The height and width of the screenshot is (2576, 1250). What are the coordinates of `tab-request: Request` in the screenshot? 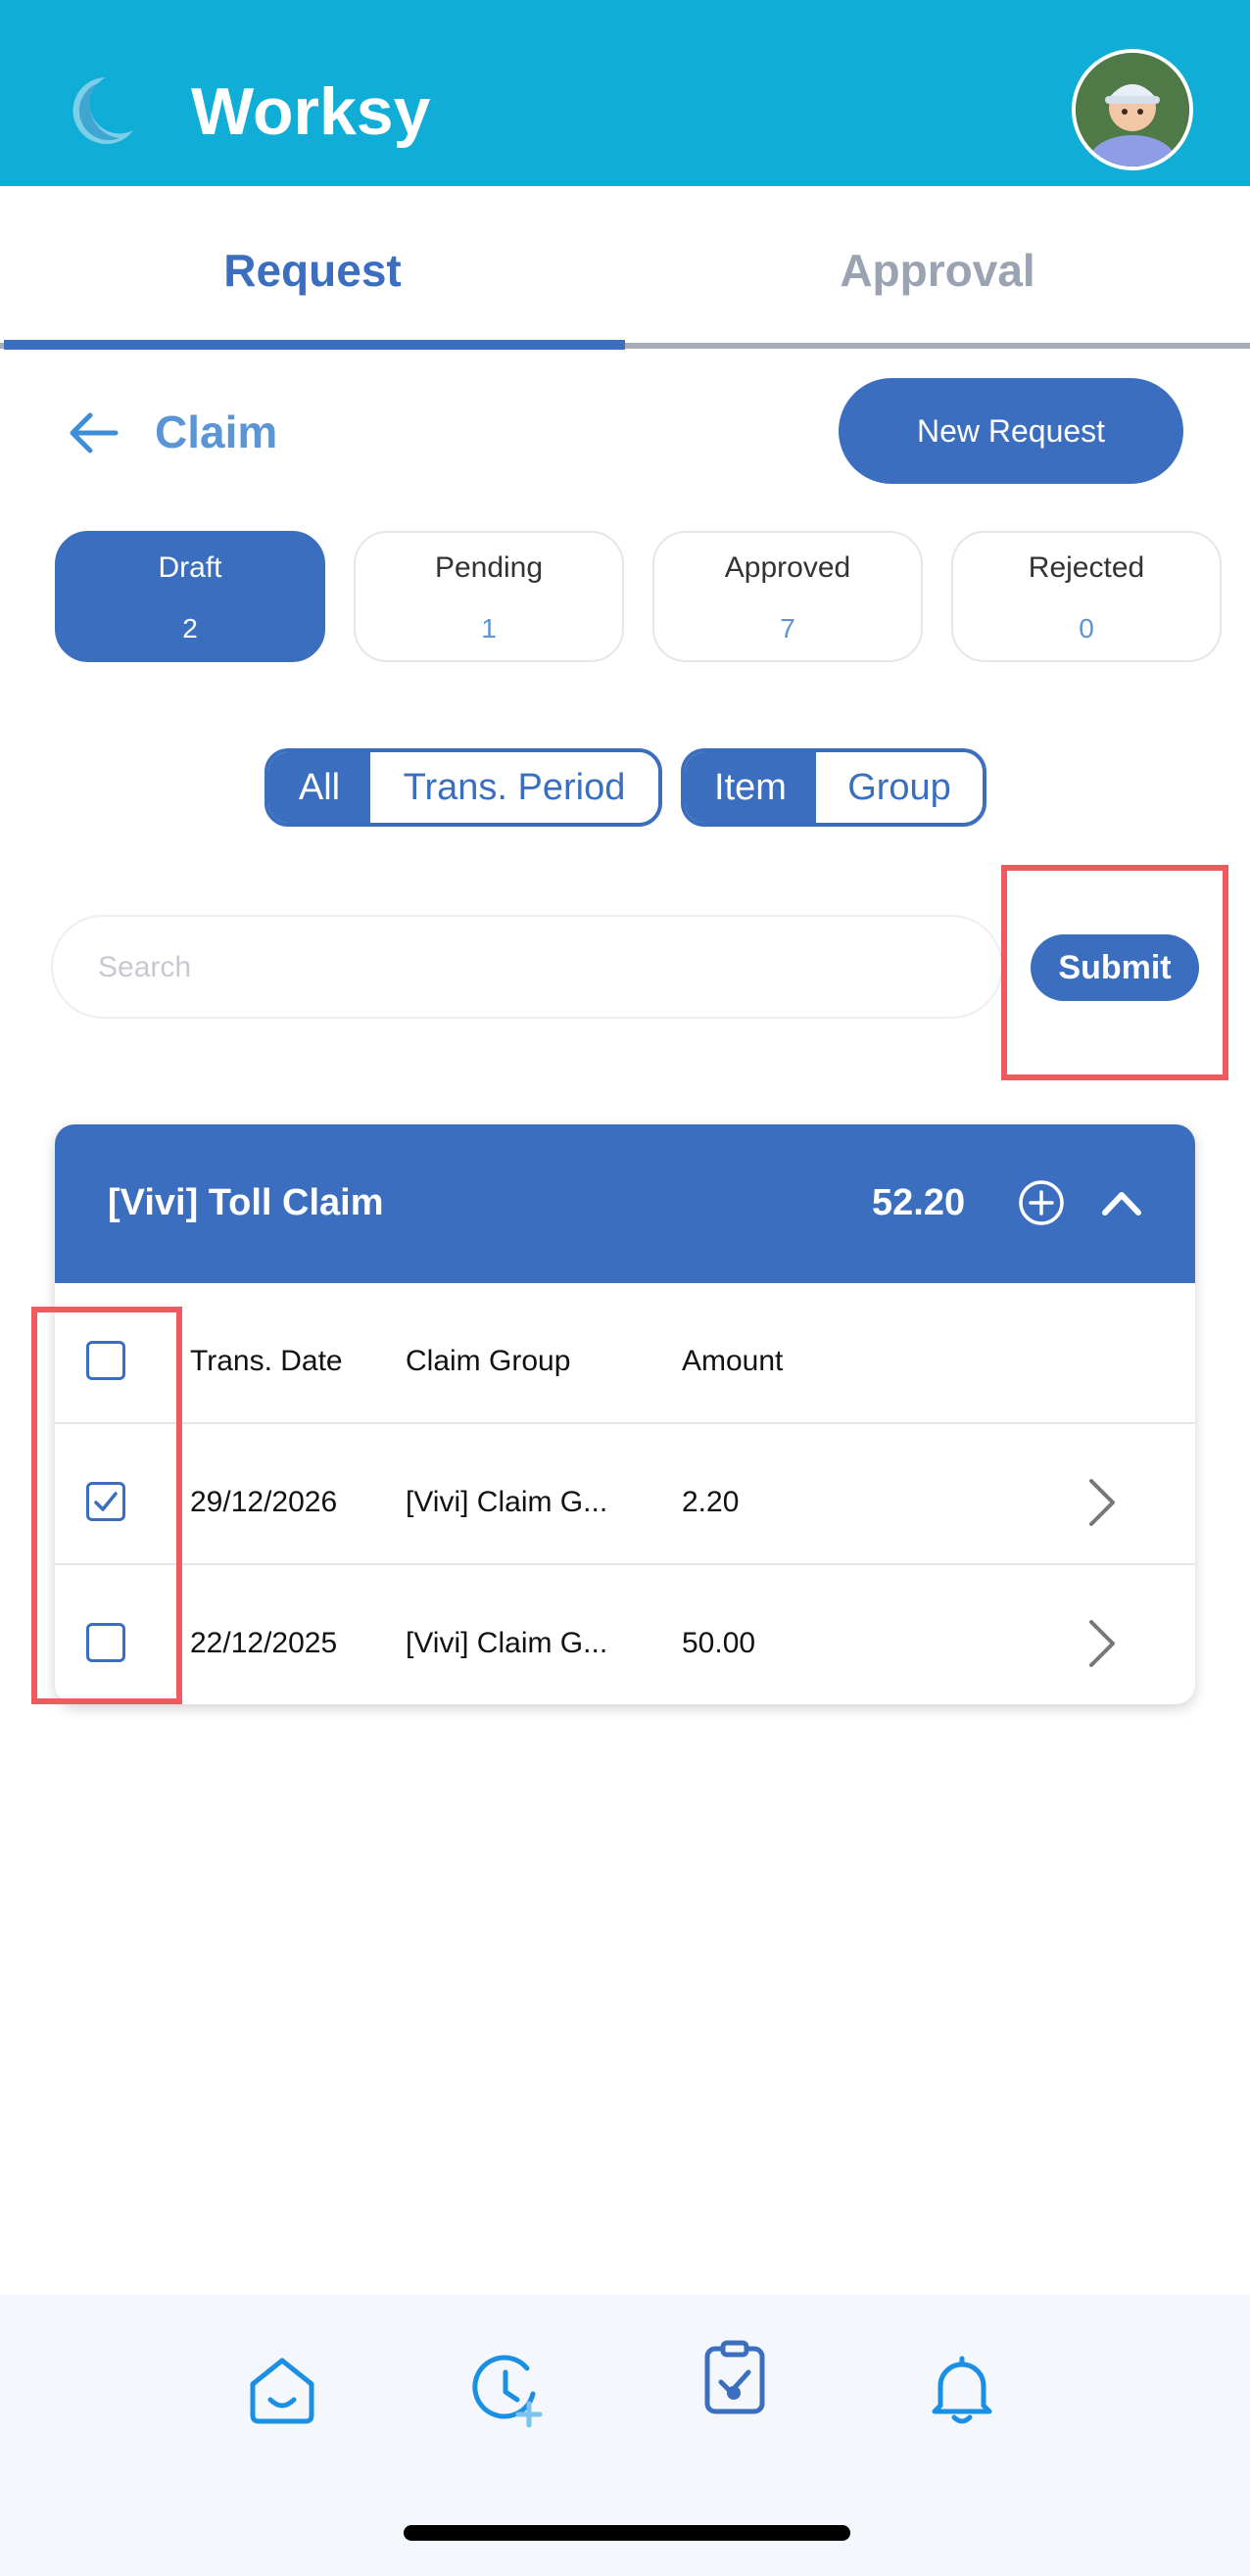 It's located at (312, 271).